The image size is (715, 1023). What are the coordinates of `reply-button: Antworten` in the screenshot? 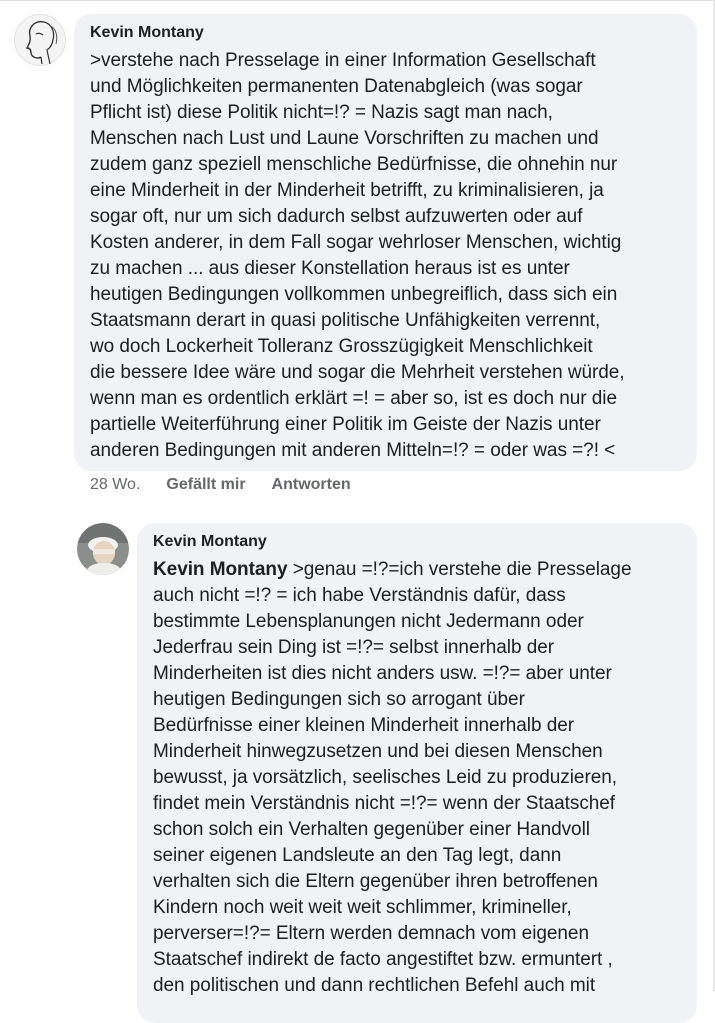 It's located at (311, 487).